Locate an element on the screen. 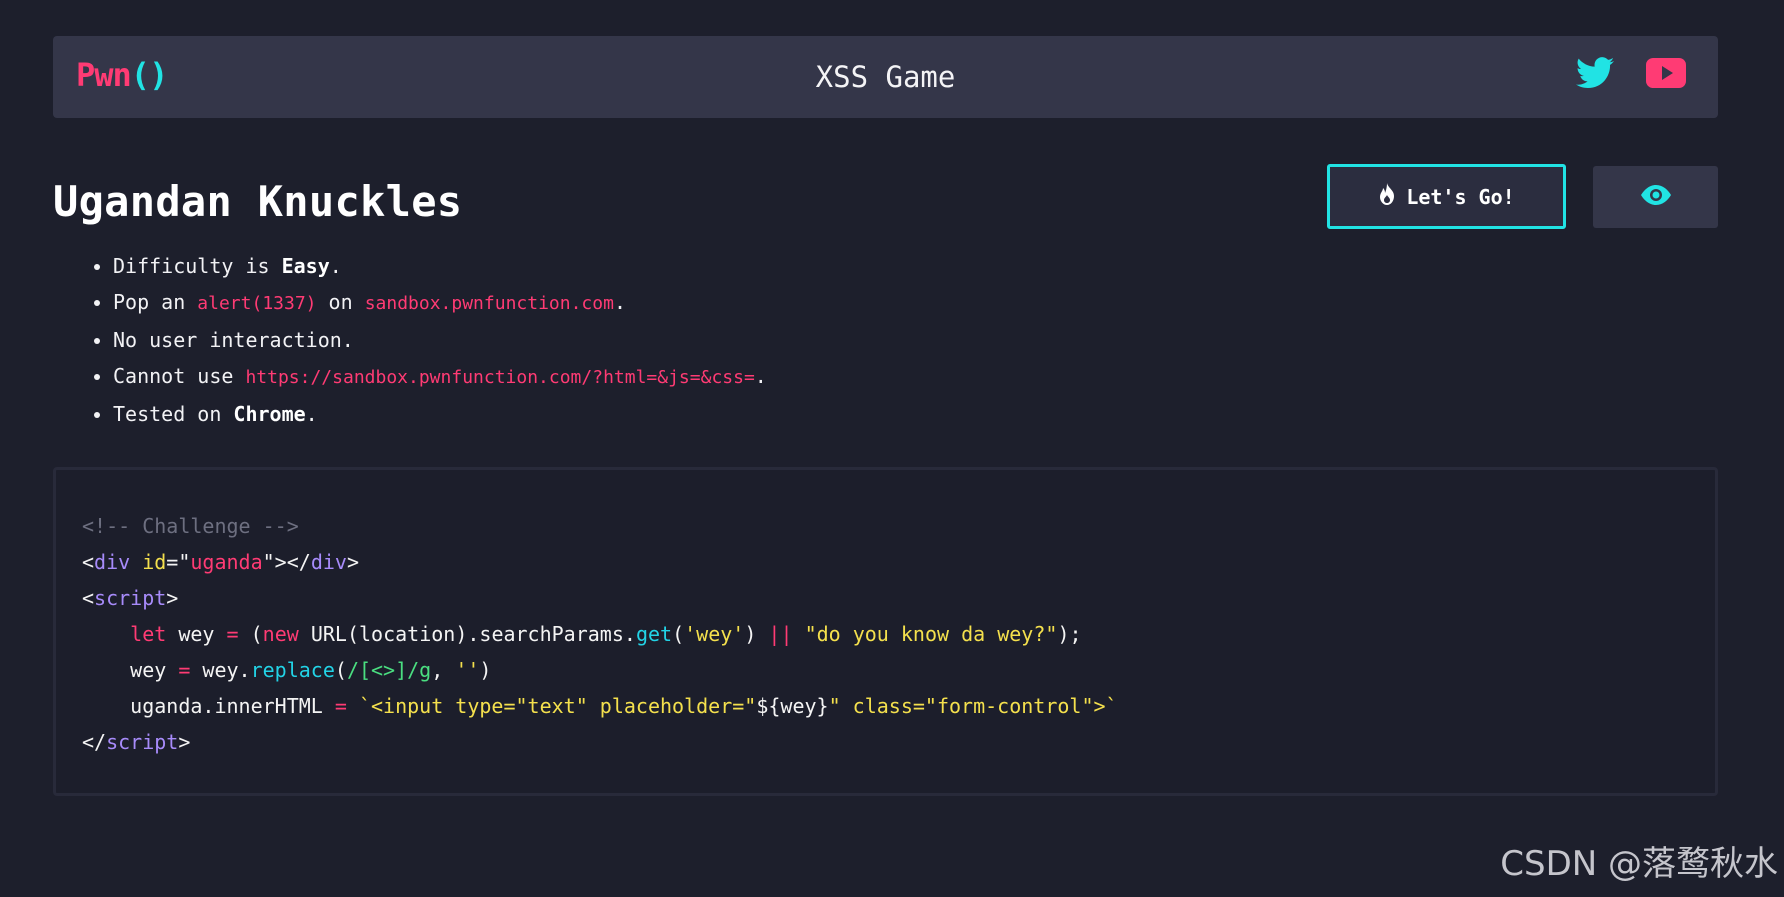  fire-icon is located at coordinates (1387, 196).